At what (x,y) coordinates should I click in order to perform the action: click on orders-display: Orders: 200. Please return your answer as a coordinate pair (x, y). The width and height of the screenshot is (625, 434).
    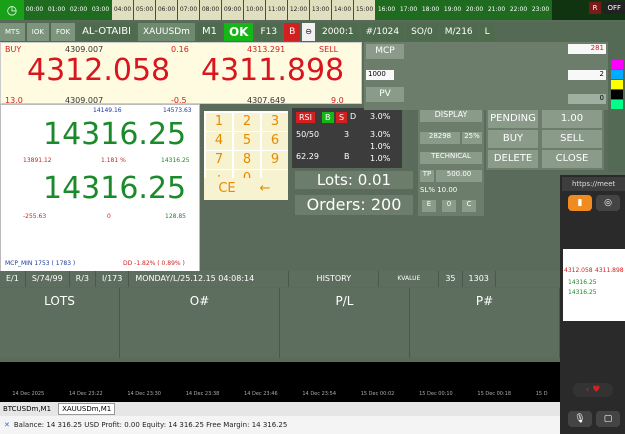
    Looking at the image, I should click on (354, 205).